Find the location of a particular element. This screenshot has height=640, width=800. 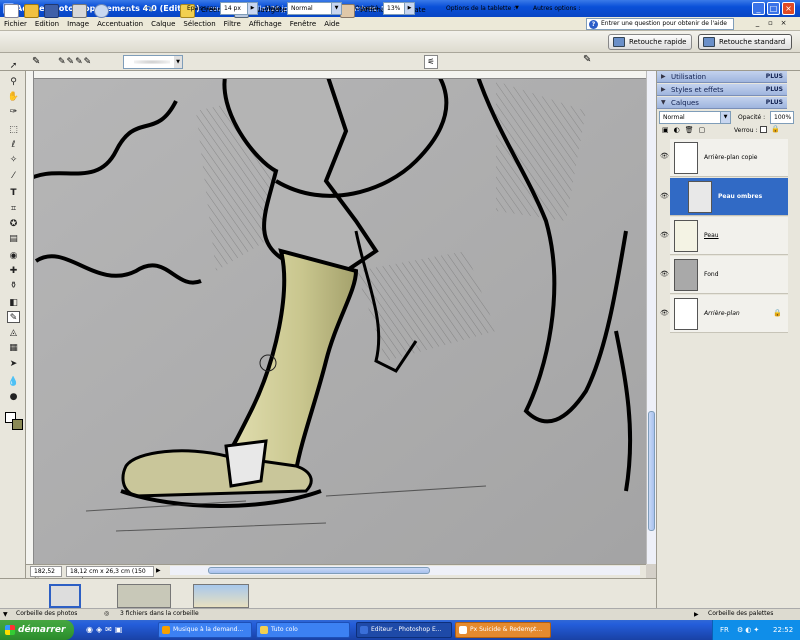

healing-brush-tool-icon: ✚ is located at coordinates (13, 271).